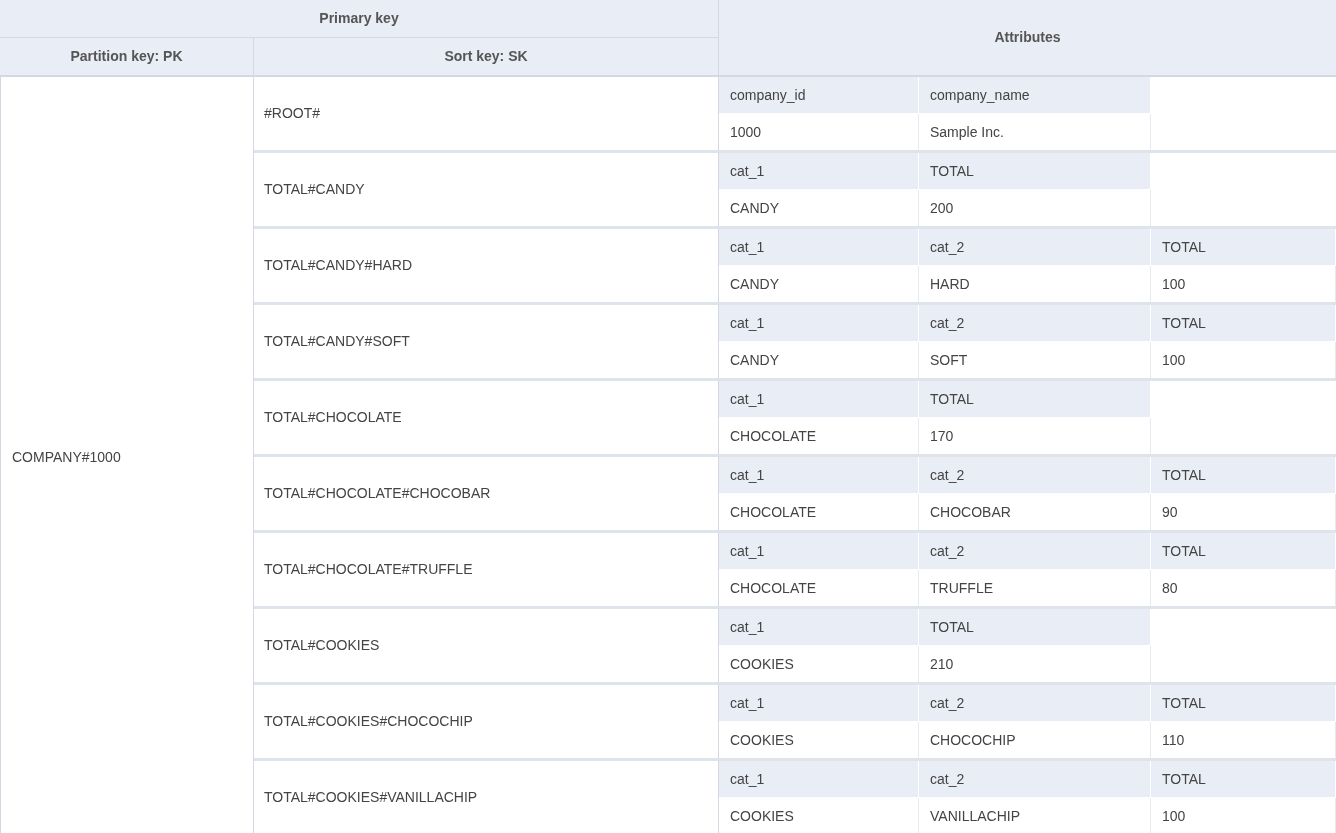 The image size is (1336, 833). I want to click on attribute-value-cell: VANILLACHIP, so click(1035, 815).